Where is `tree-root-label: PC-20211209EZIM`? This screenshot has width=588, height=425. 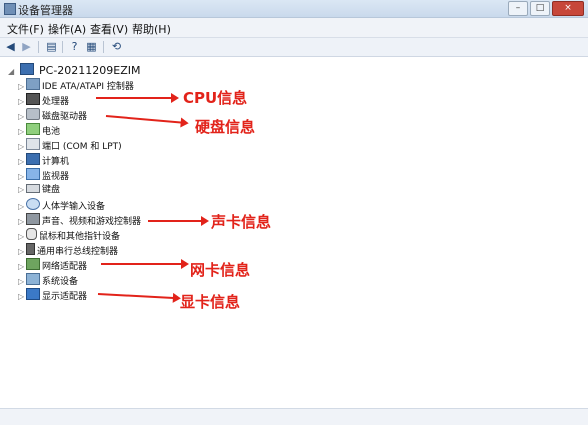
tree-root-label: PC-20211209EZIM is located at coordinates (90, 70).